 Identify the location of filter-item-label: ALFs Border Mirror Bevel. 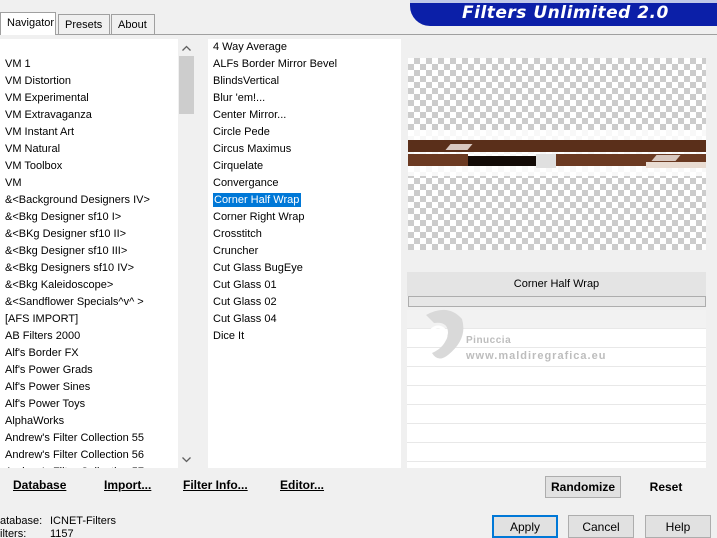
(275, 64).